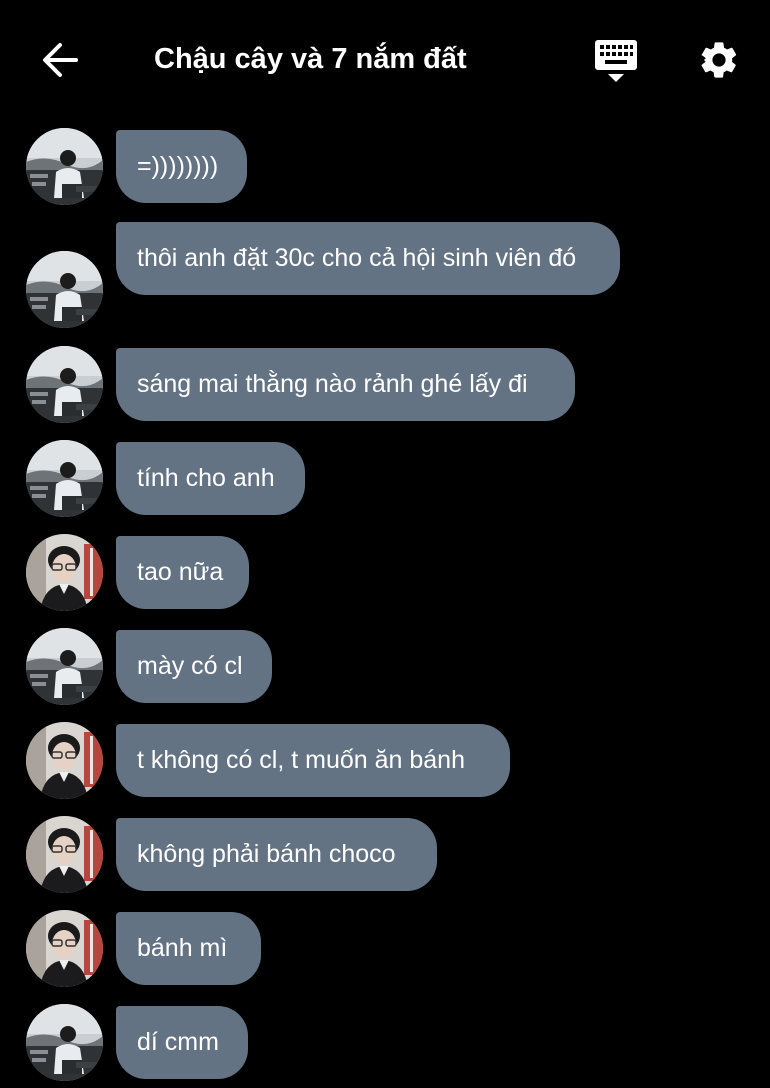  Describe the element at coordinates (182, 1042) in the screenshot. I see `message-bubble: dí cmm` at that location.